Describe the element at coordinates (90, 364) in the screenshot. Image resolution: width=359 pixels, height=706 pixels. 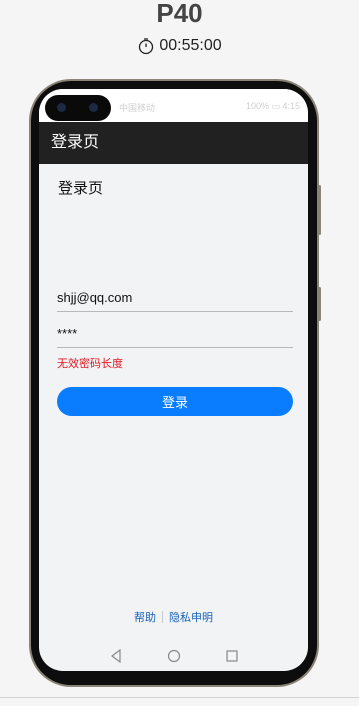
I see `password-error-message: 无效密码长度` at that location.